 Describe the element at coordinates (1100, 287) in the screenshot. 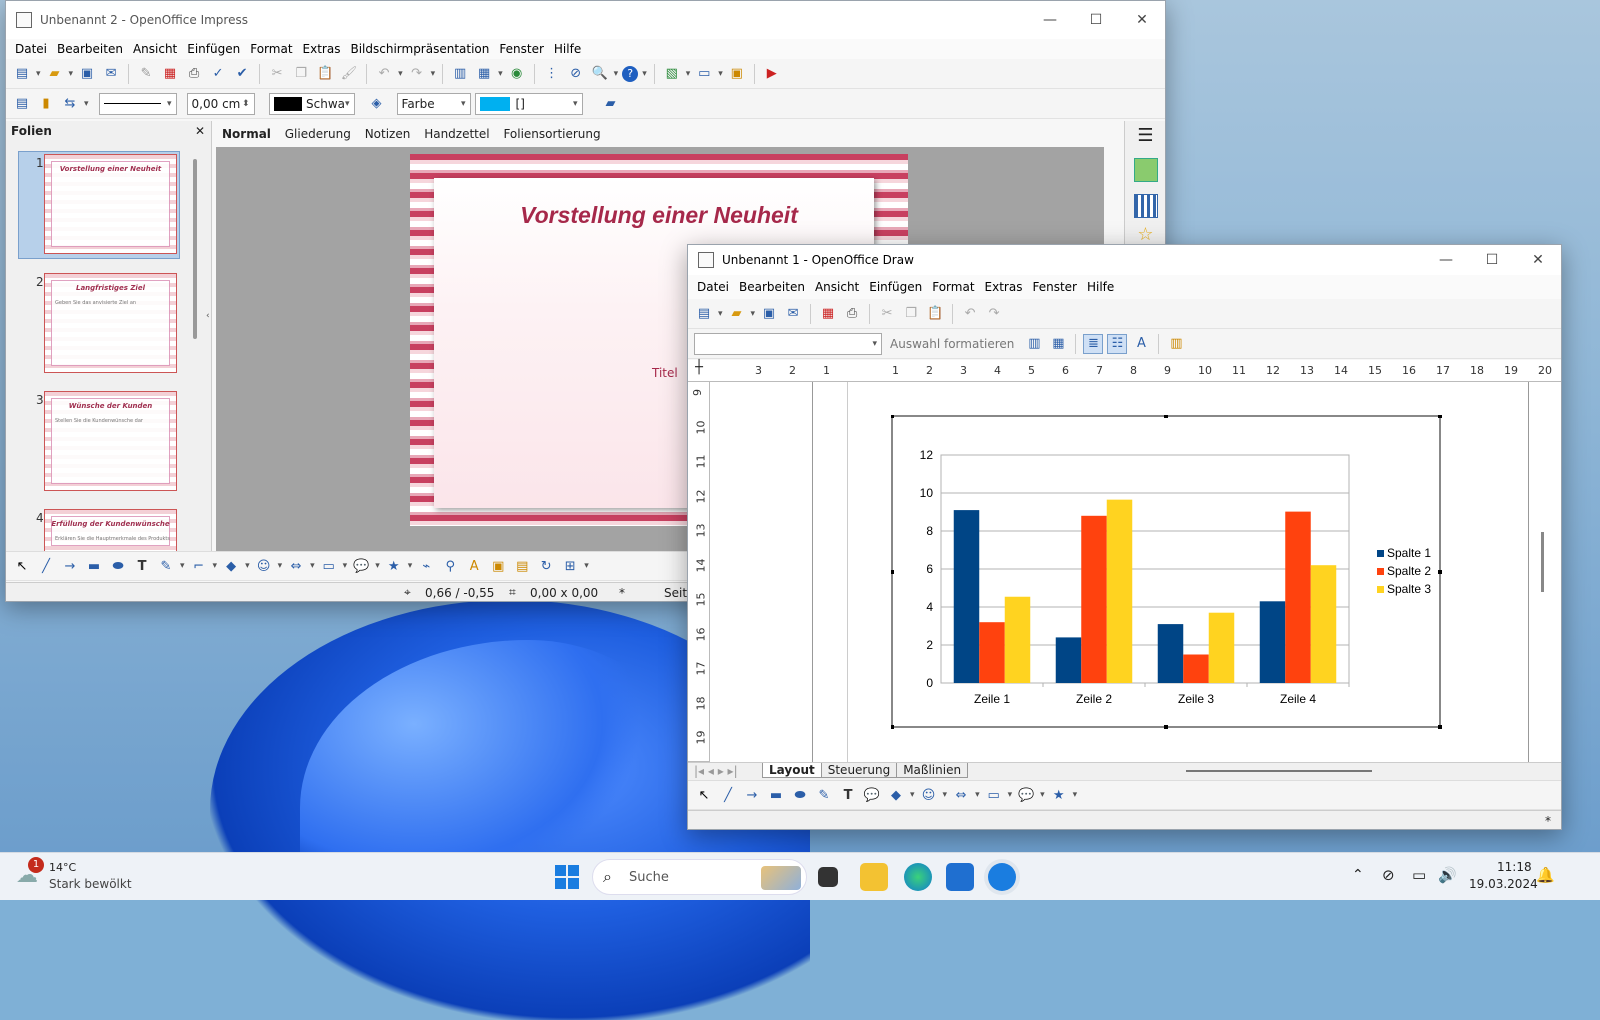

I see `draw-menu-item: Hilfe` at that location.